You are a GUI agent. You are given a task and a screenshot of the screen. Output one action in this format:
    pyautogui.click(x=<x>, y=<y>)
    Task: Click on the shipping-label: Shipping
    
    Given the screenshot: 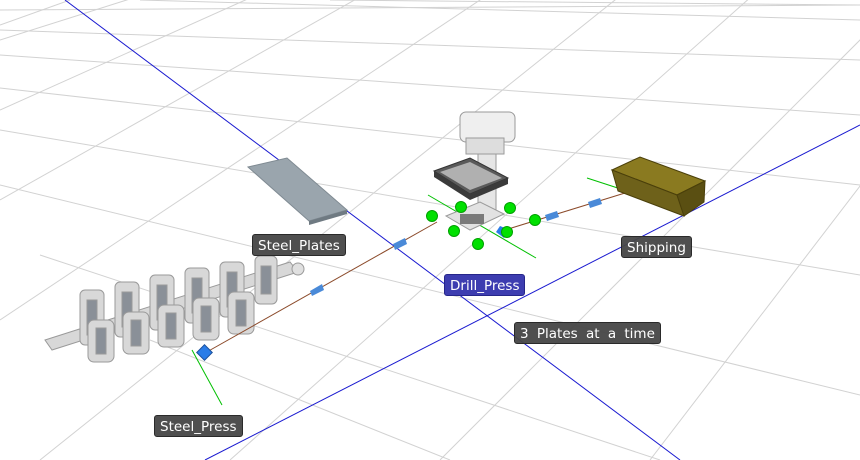 What is the action you would take?
    pyautogui.click(x=656, y=247)
    